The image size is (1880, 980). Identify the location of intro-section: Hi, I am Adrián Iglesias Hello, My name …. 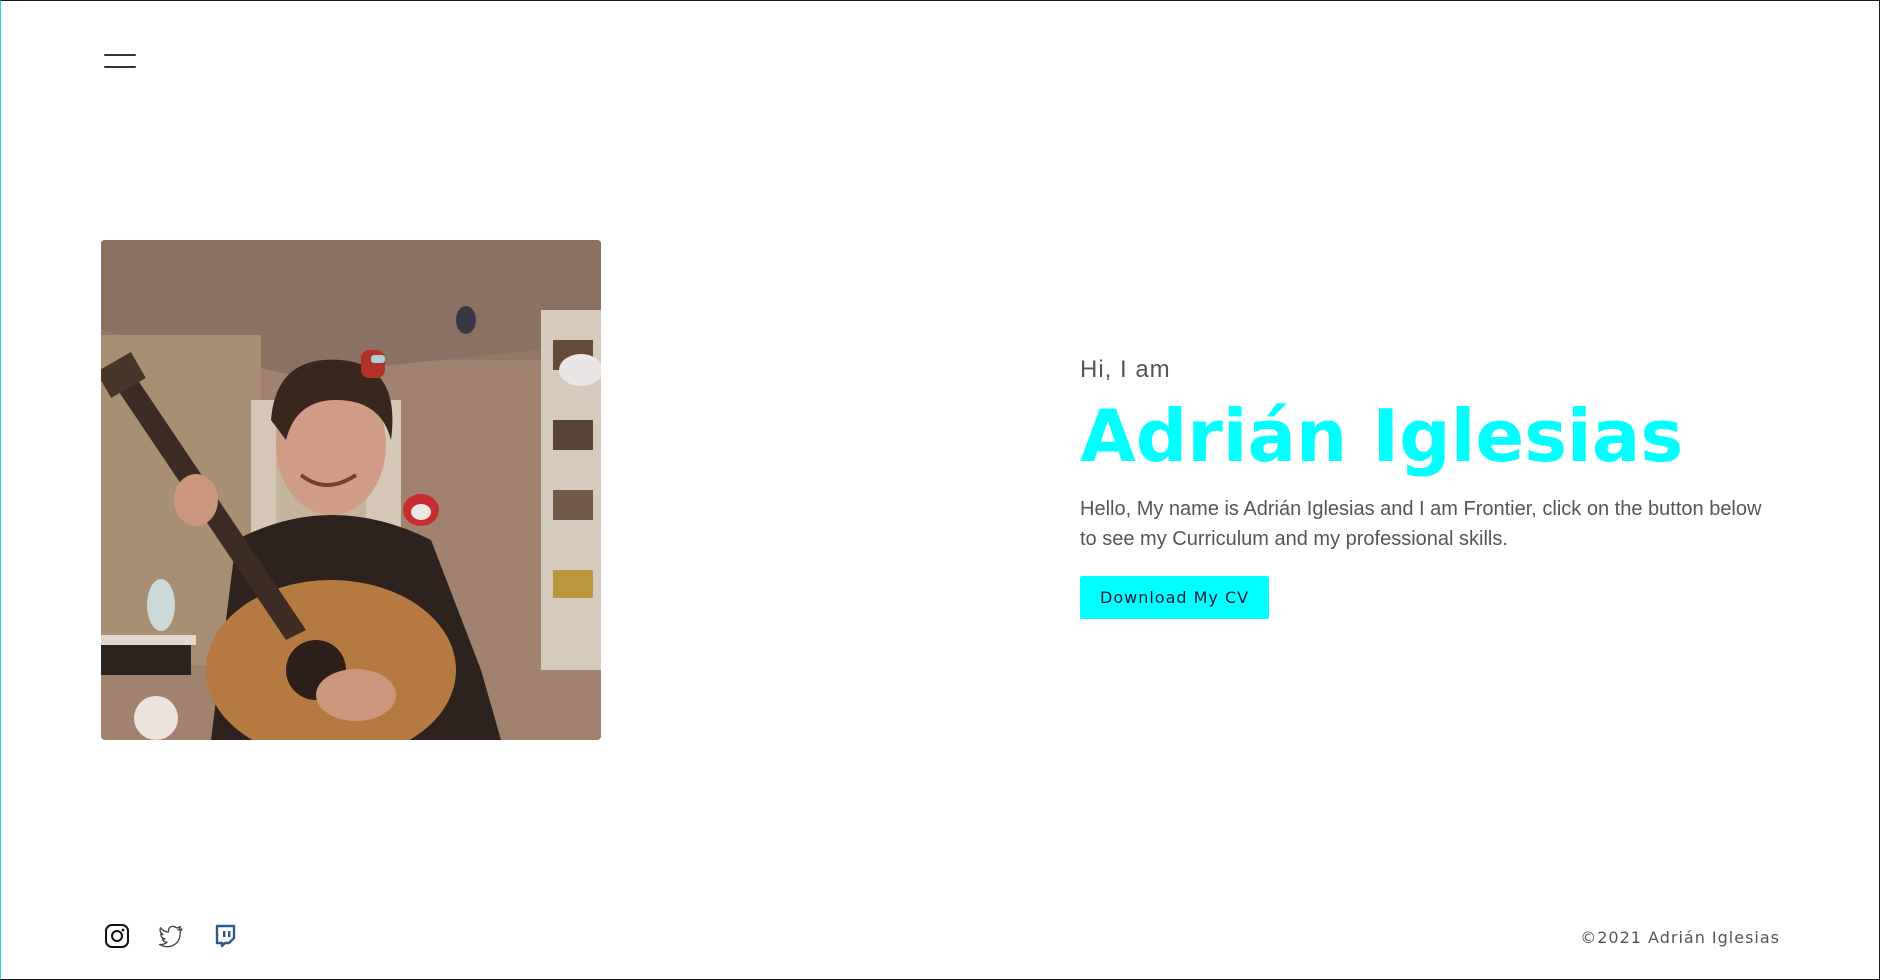
(1440, 487).